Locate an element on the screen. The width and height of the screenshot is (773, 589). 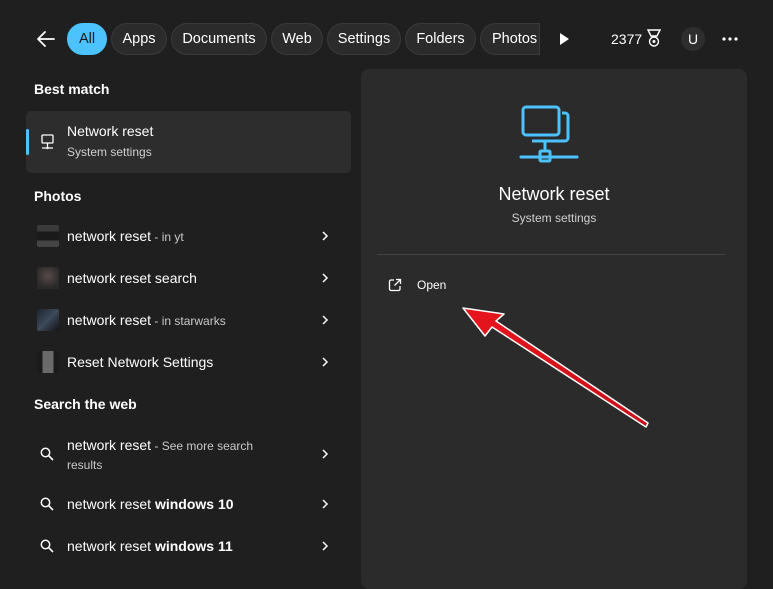
result-label: network reset windows 10 is located at coordinates (150, 504).